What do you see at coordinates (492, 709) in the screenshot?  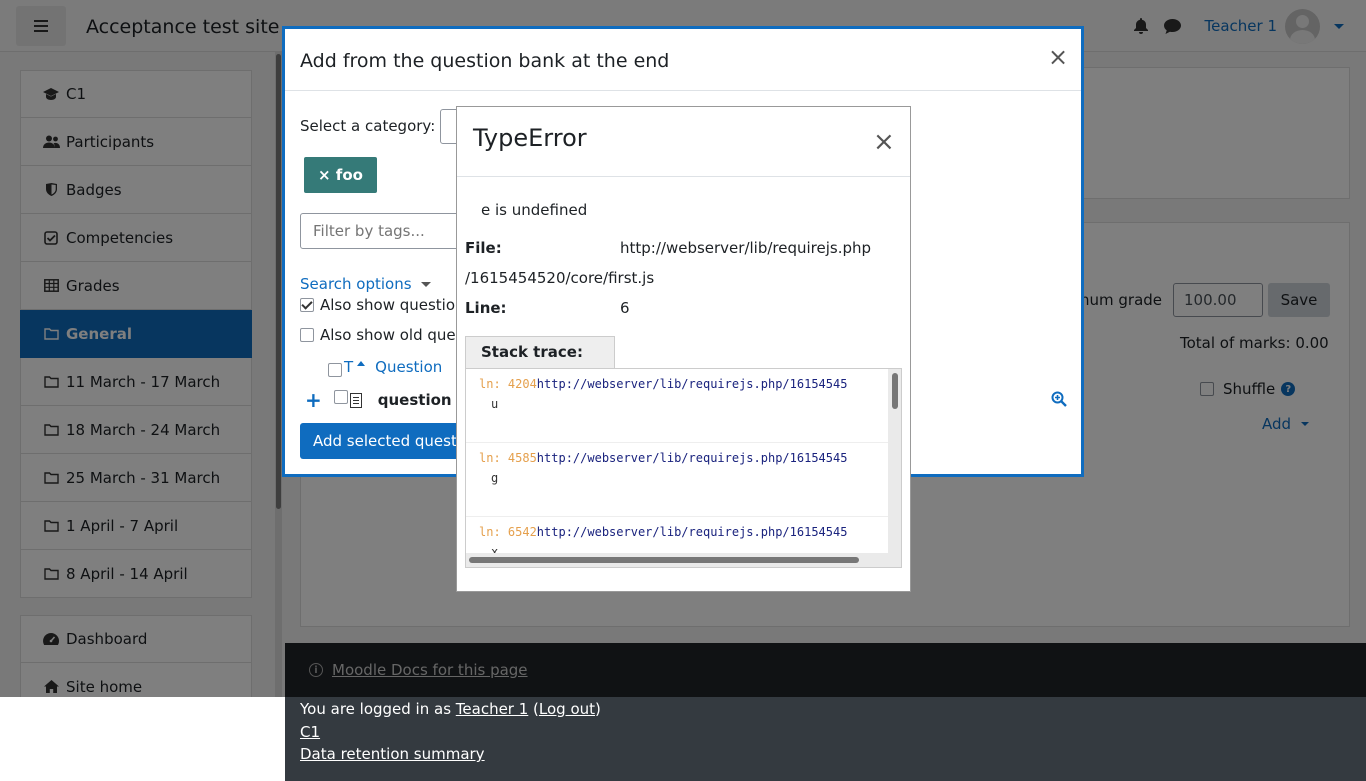 I see `logged-in-user-link: Teacher 1` at bounding box center [492, 709].